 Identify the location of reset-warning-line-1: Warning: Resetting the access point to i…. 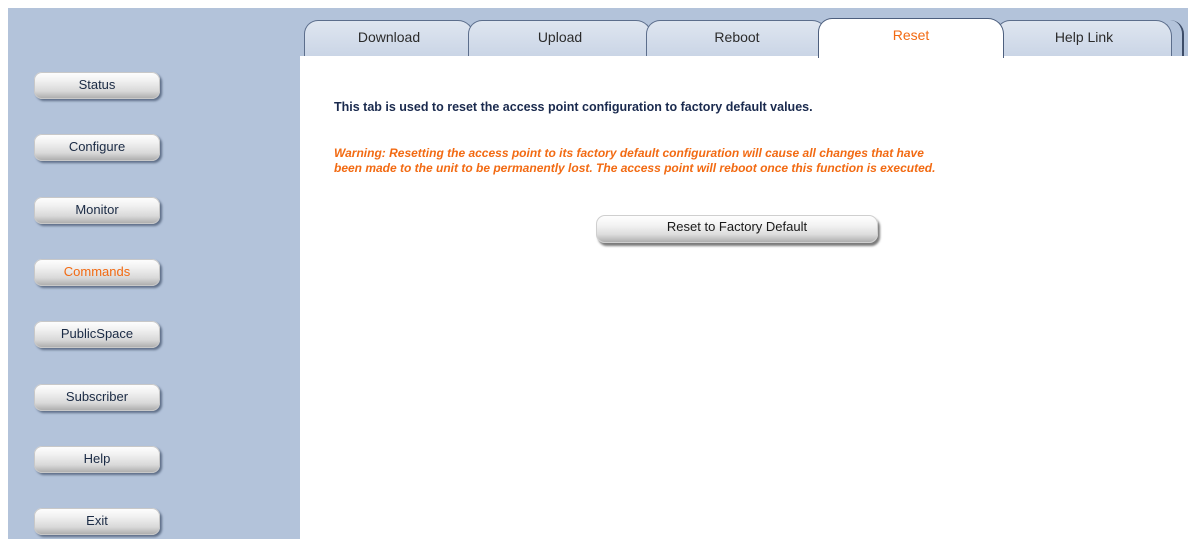
(629, 153).